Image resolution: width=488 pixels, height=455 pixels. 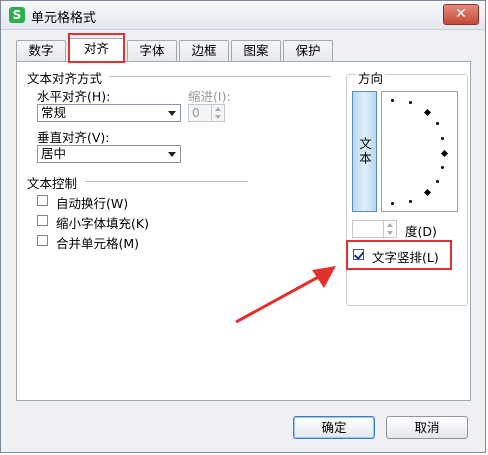 What do you see at coordinates (17, 15) in the screenshot?
I see `wps-app-icon: S` at bounding box center [17, 15].